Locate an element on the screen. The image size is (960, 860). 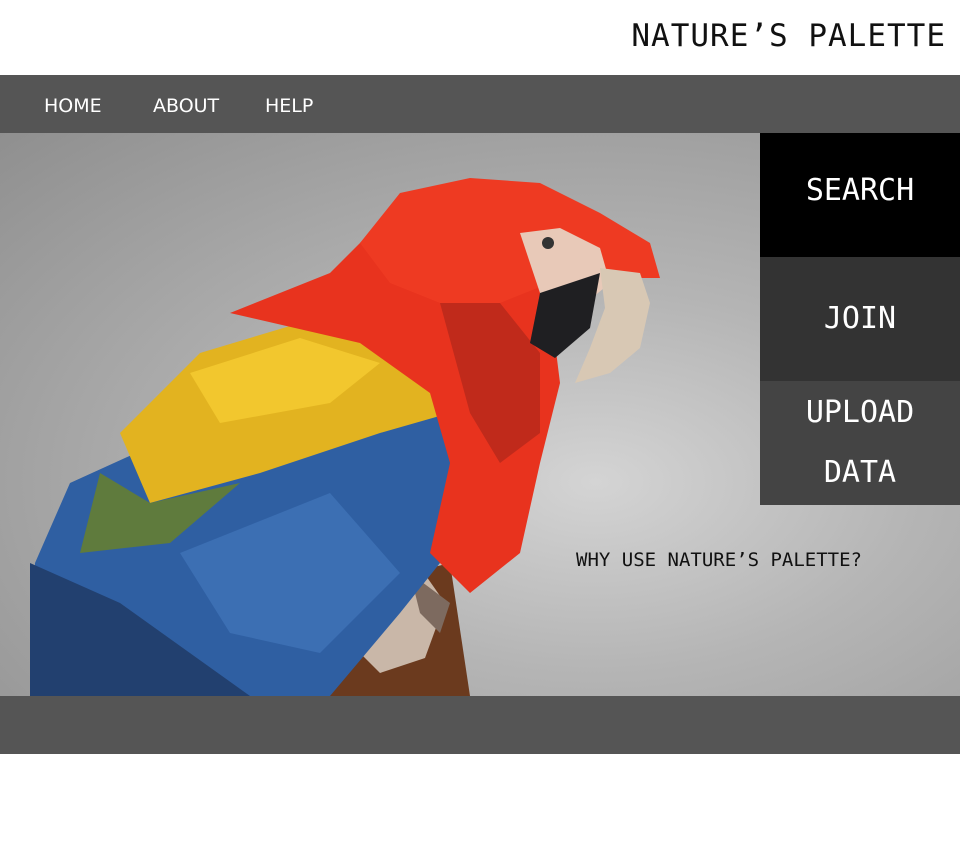
search-button: SEARCH is located at coordinates (860, 195).